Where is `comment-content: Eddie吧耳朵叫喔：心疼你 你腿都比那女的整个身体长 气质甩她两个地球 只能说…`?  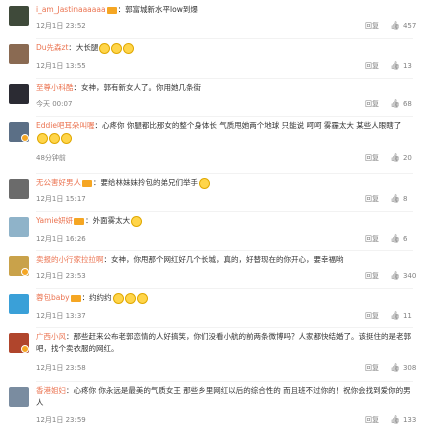
comment-content: Eddie吧耳朵叫喔：心疼你 你腿都比那女的整个身体长 气质甩她两个地球 只能说… is located at coordinates (223, 132).